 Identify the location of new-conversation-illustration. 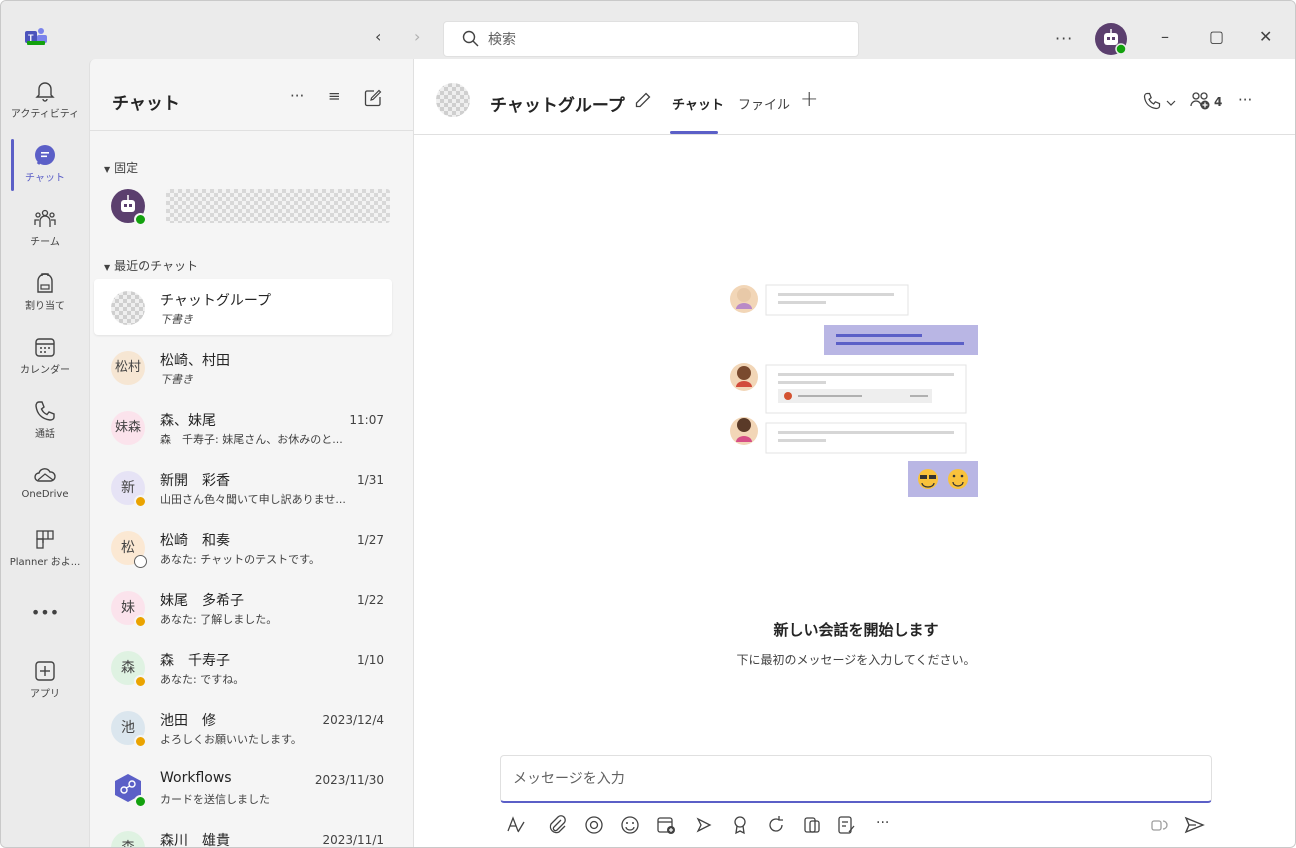
(854, 390).